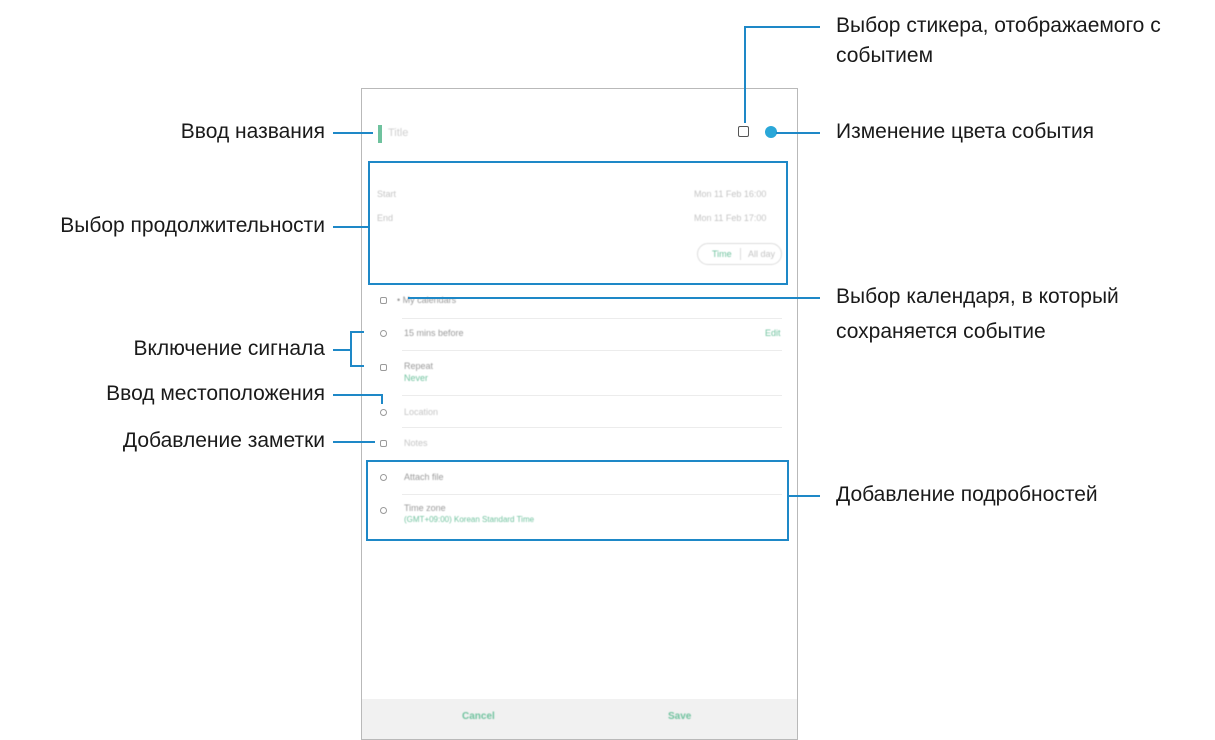 This screenshot has height=740, width=1215. I want to click on location-input: Location, so click(421, 412).